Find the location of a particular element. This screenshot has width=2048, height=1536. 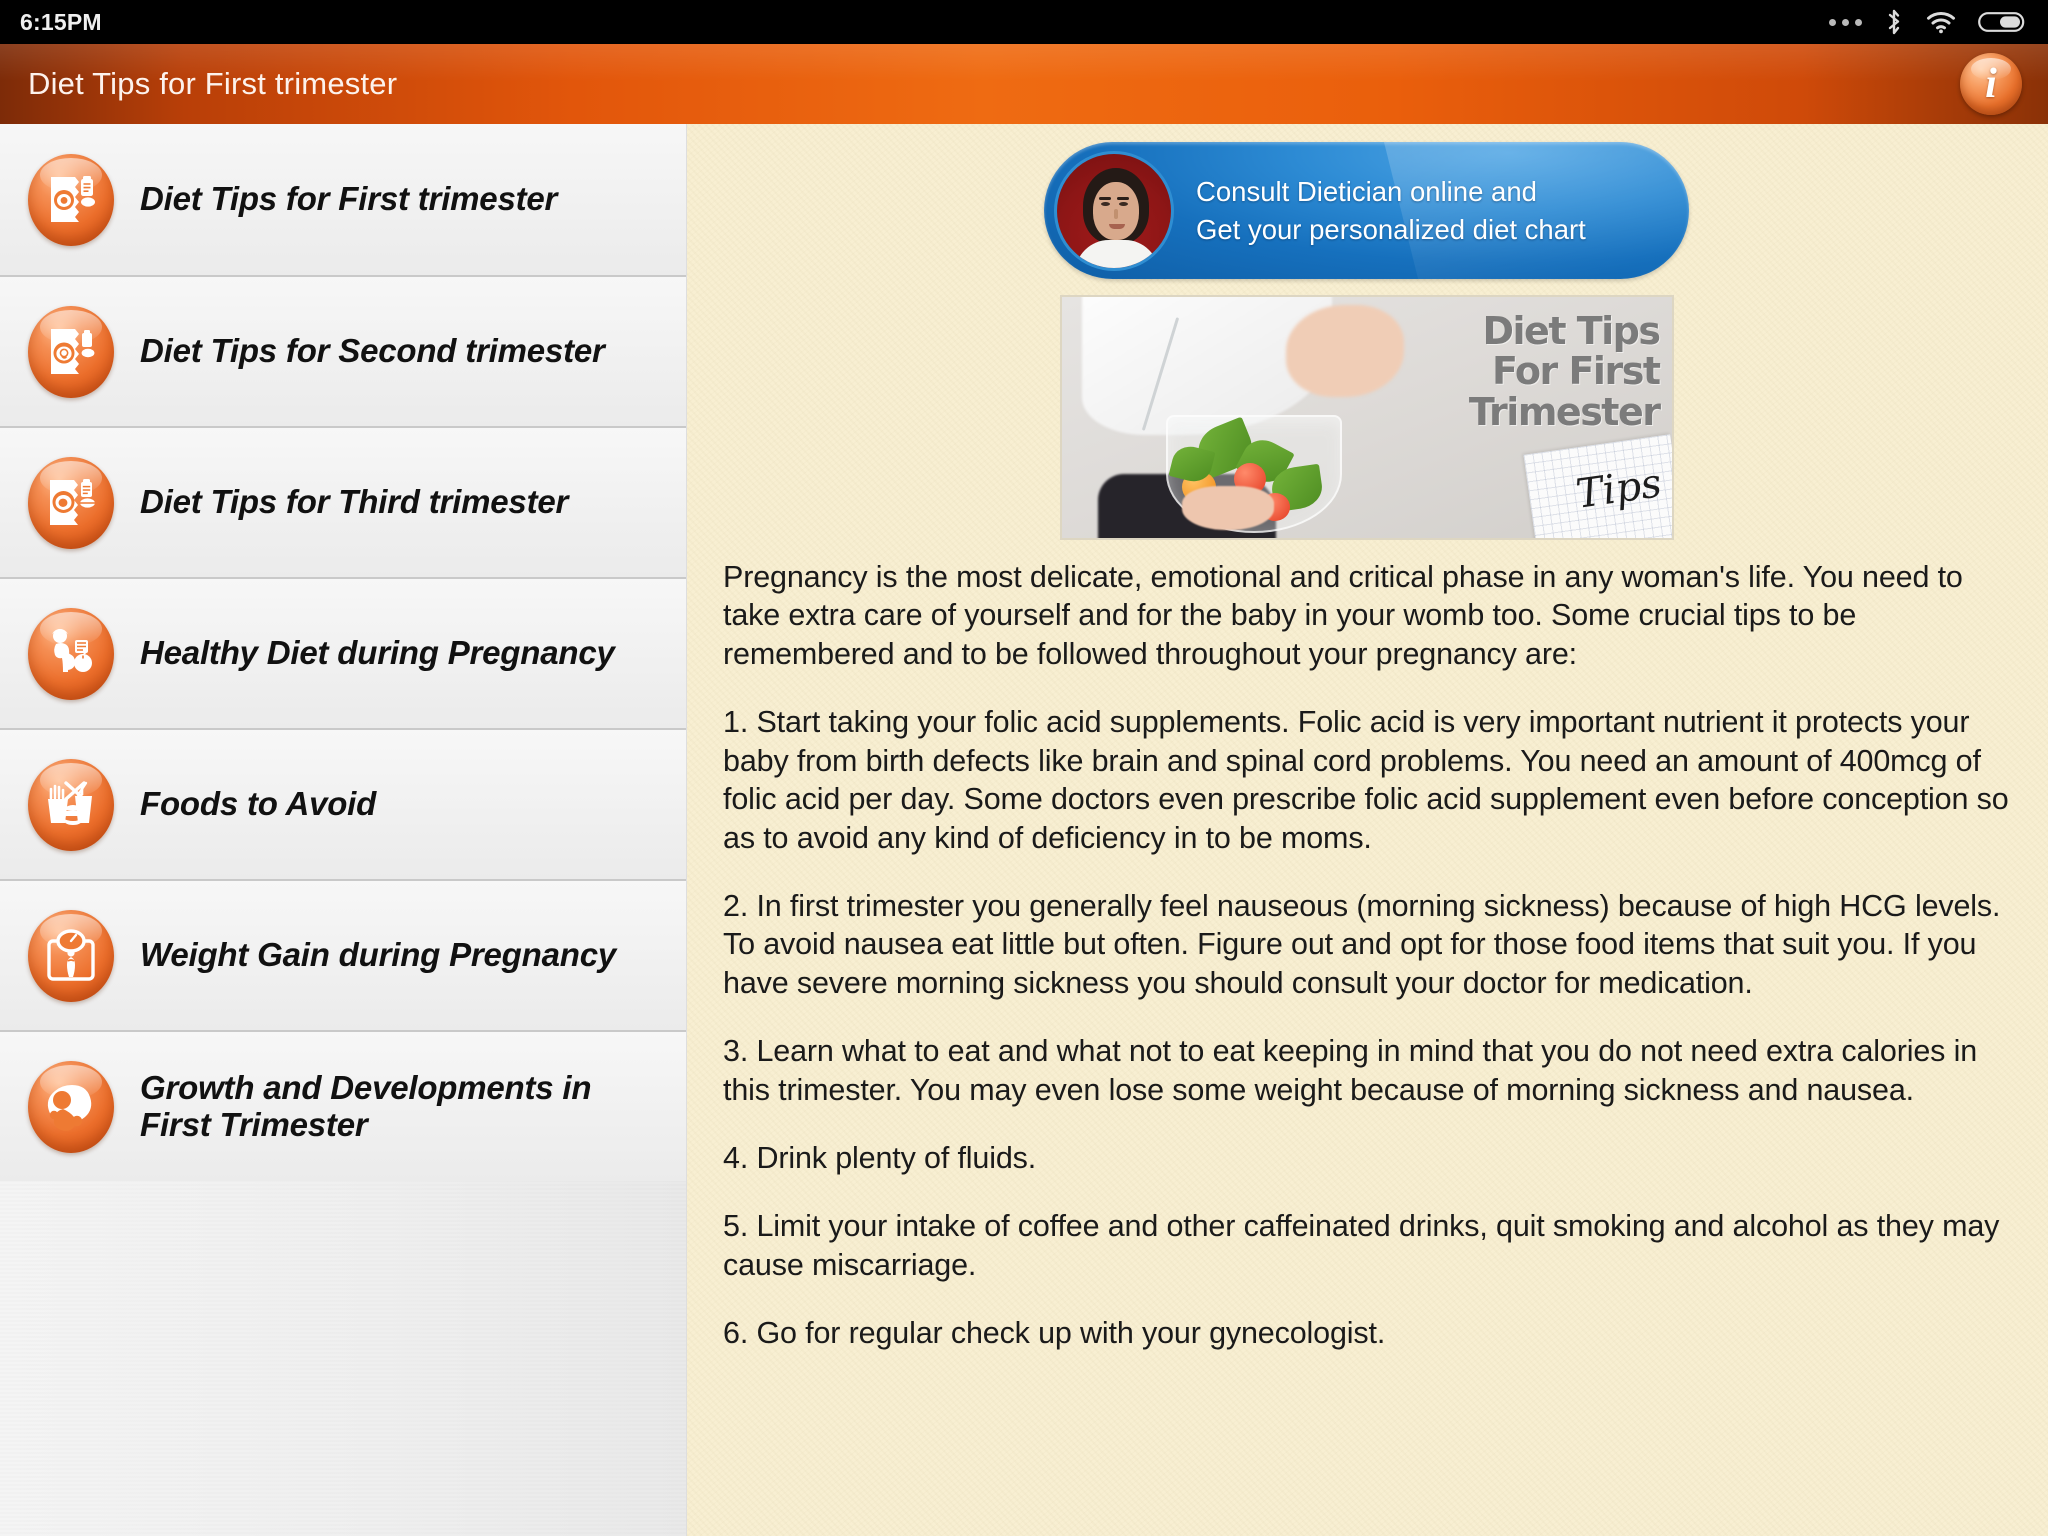

sidebar-item-diet-tips-second-trimester: Diet Tips for Second trimester is located at coordinates (343, 350).